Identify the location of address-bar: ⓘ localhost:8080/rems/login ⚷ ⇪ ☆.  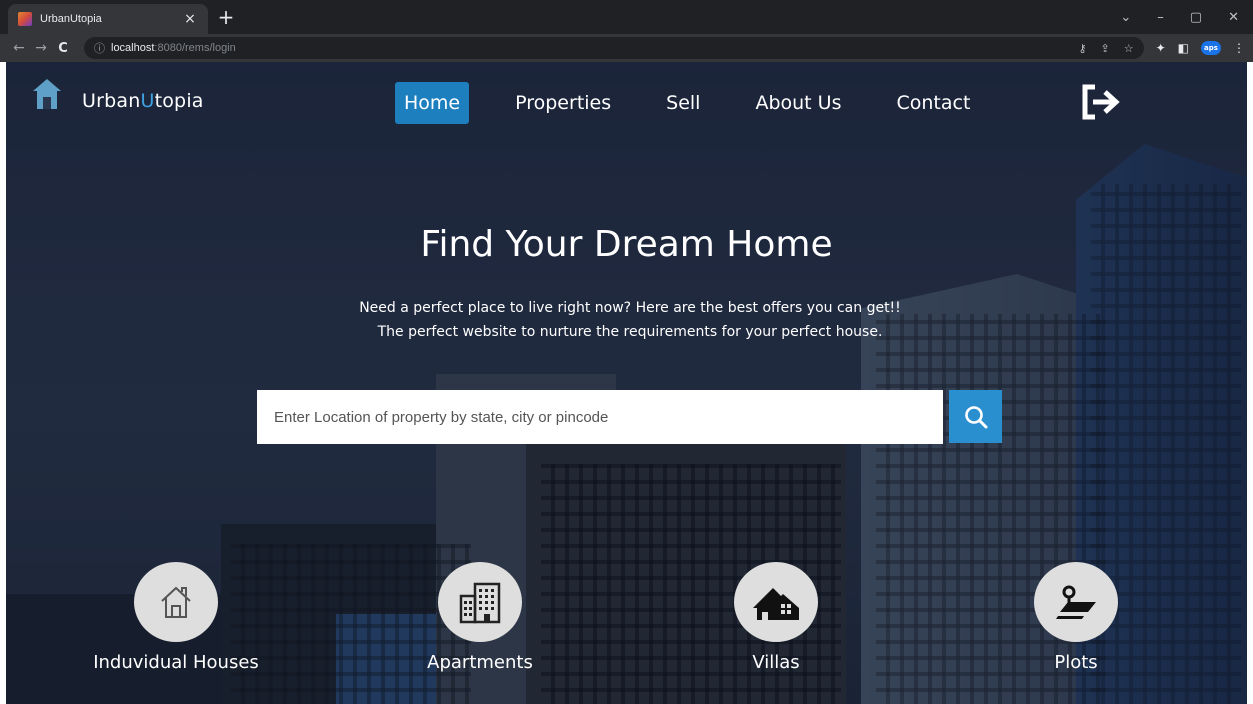
(614, 48).